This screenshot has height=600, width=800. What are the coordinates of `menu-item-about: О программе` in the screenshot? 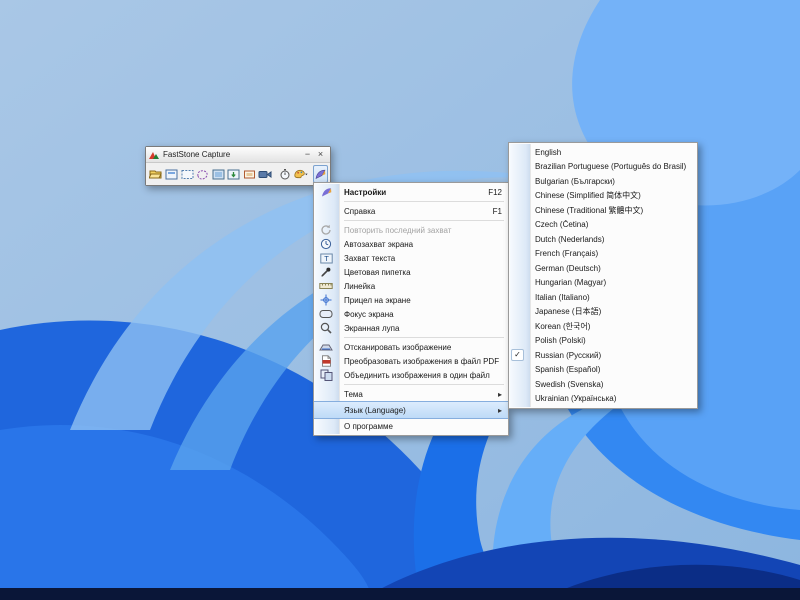 It's located at (411, 426).